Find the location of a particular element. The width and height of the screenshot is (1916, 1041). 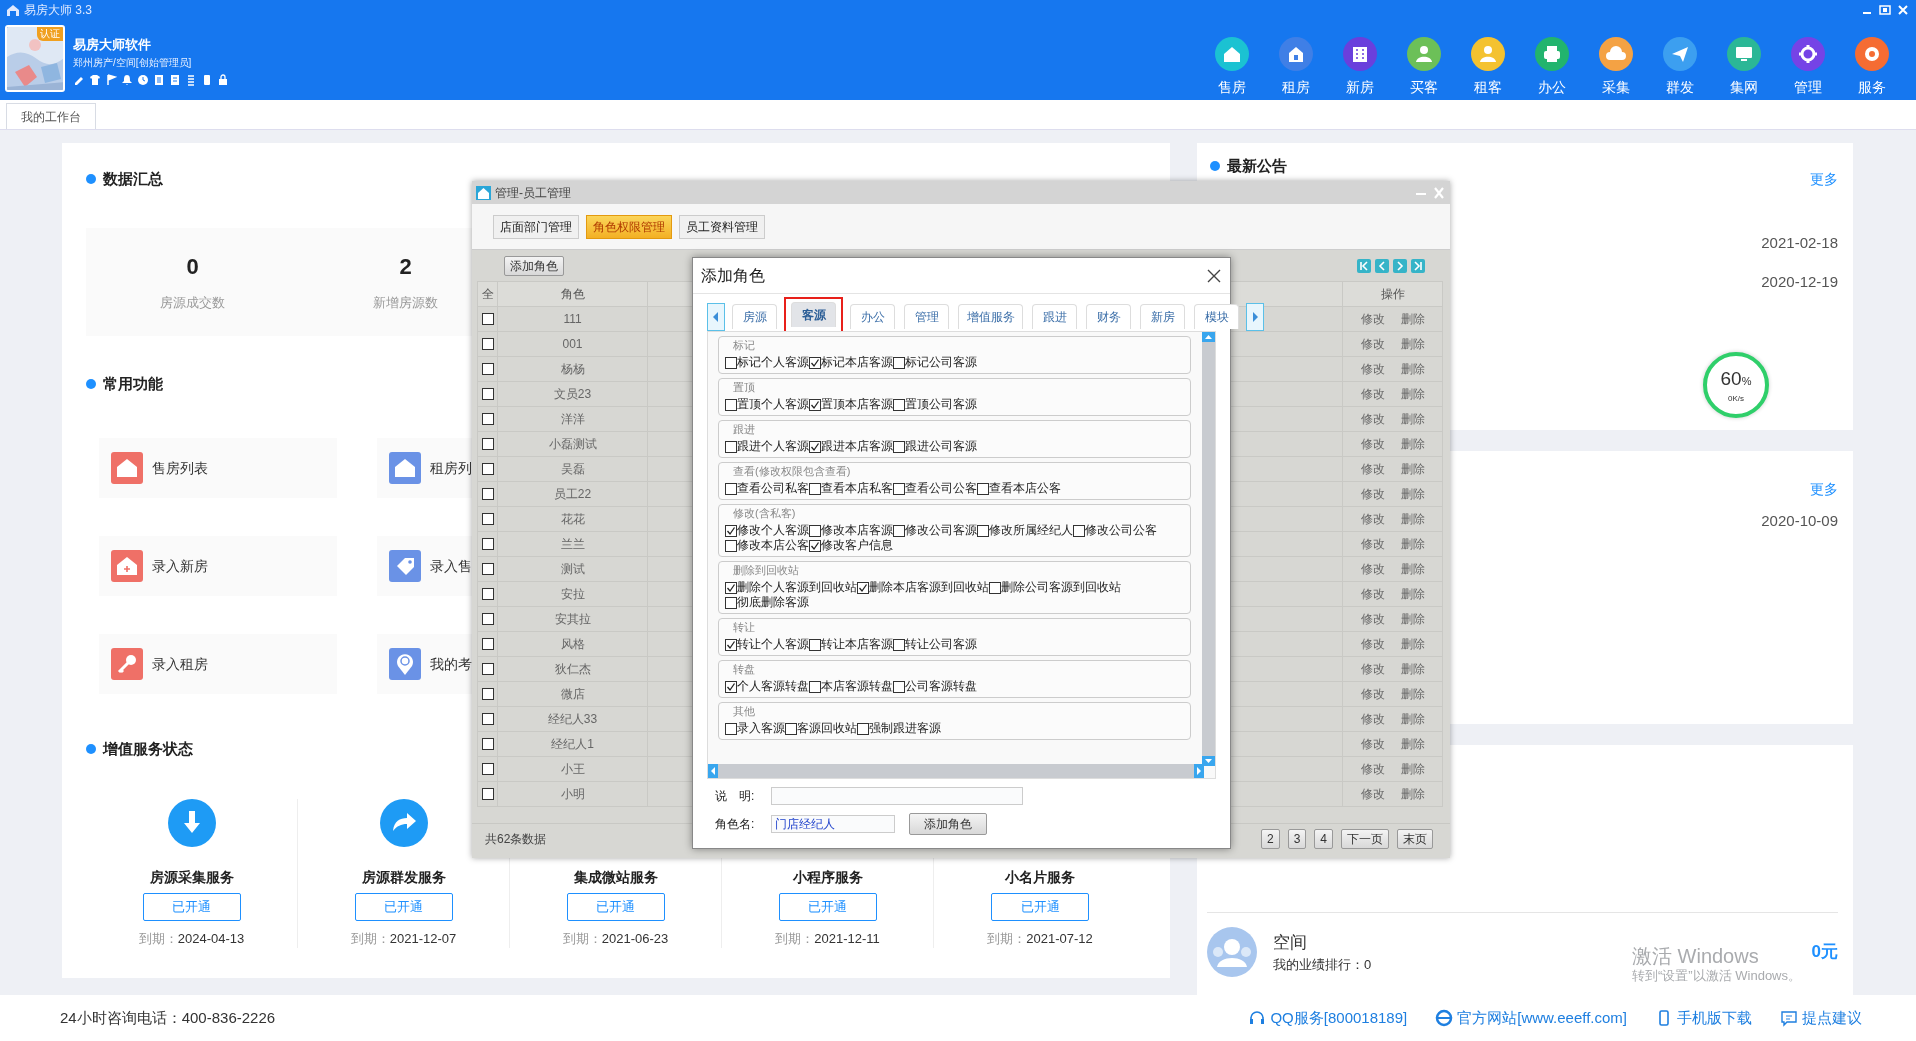

person-icon is located at coordinates (1488, 54).